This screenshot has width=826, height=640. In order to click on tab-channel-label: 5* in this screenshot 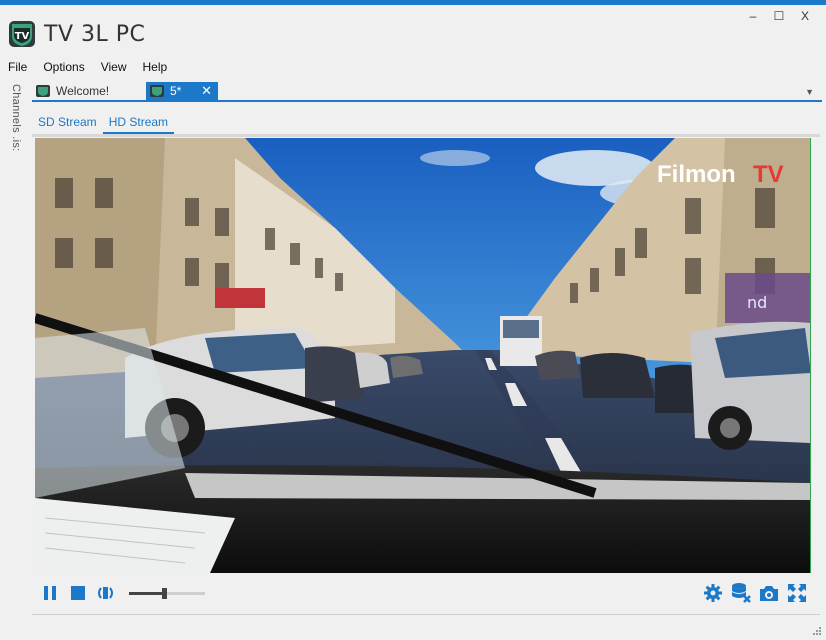, I will do `click(176, 91)`.